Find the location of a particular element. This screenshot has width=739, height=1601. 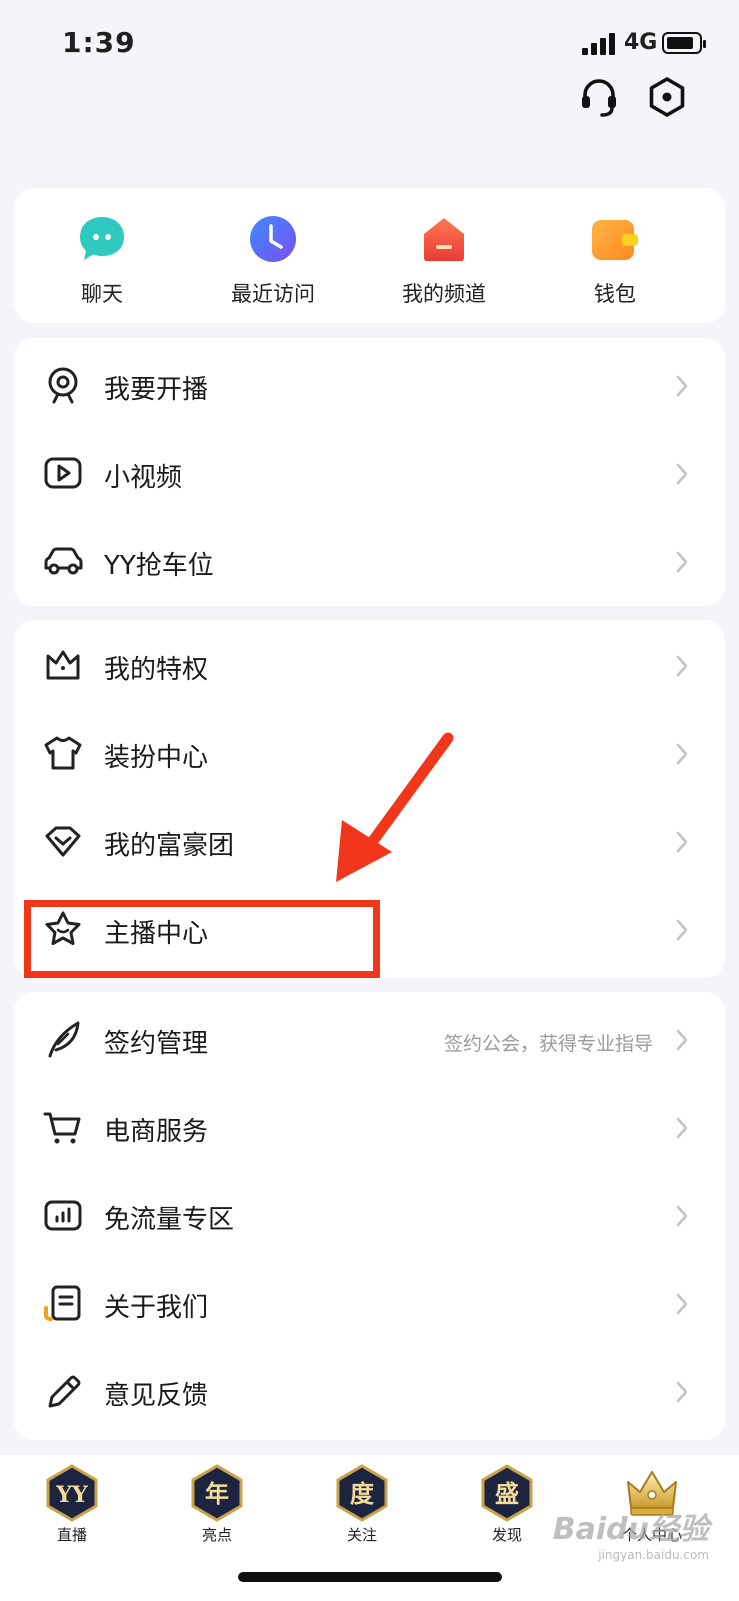

tab-label: 亮点 is located at coordinates (216, 1535).